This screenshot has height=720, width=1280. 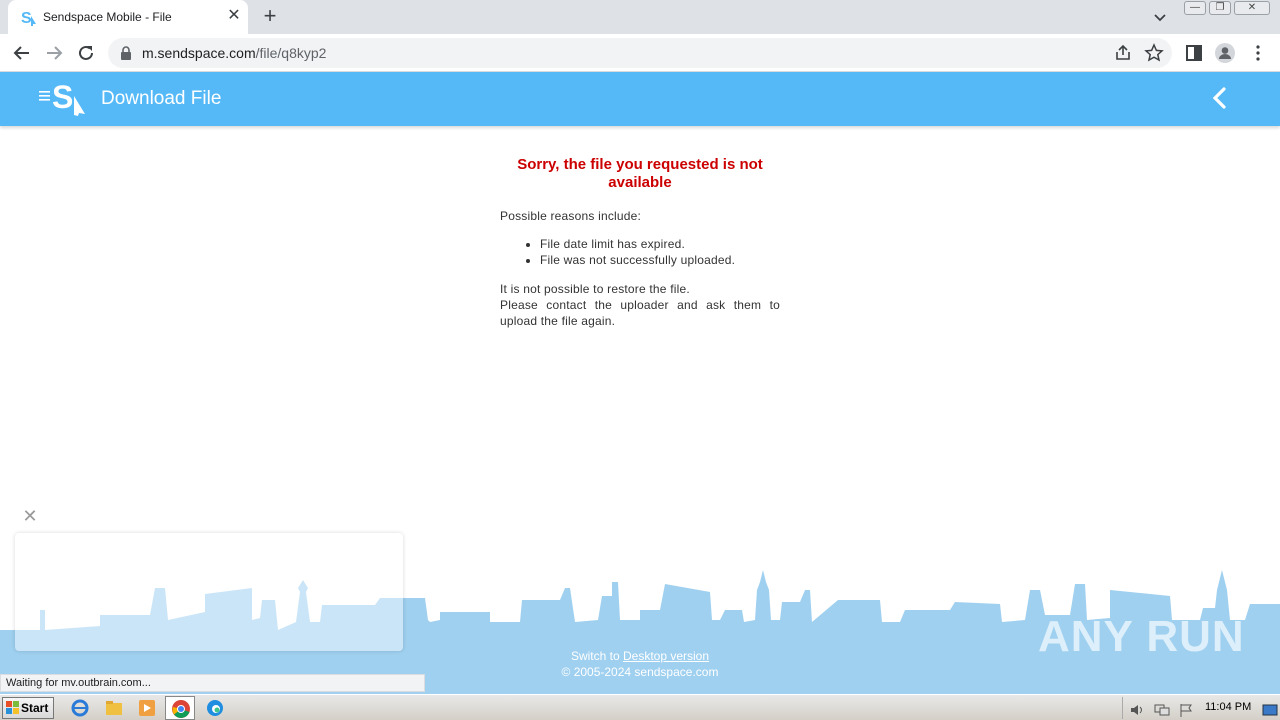 I want to click on page-title: Download File, so click(x=161, y=98).